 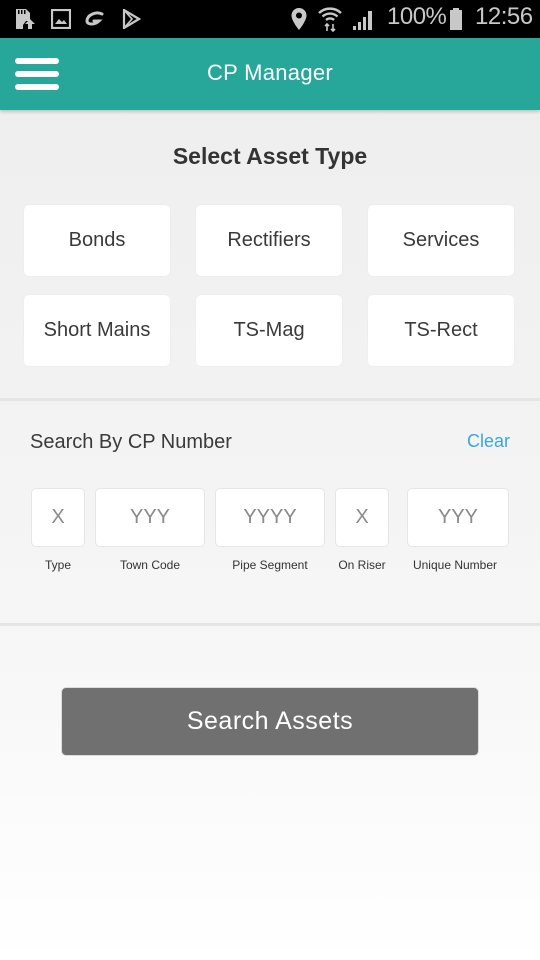 What do you see at coordinates (97, 240) in the screenshot?
I see `asset-type-bonds-button: Bonds` at bounding box center [97, 240].